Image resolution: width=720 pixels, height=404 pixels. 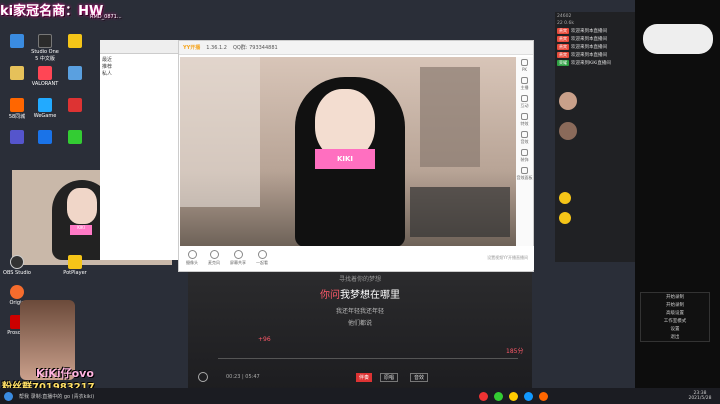 I want to click on sidebar-item: PK, so click(x=524, y=66).